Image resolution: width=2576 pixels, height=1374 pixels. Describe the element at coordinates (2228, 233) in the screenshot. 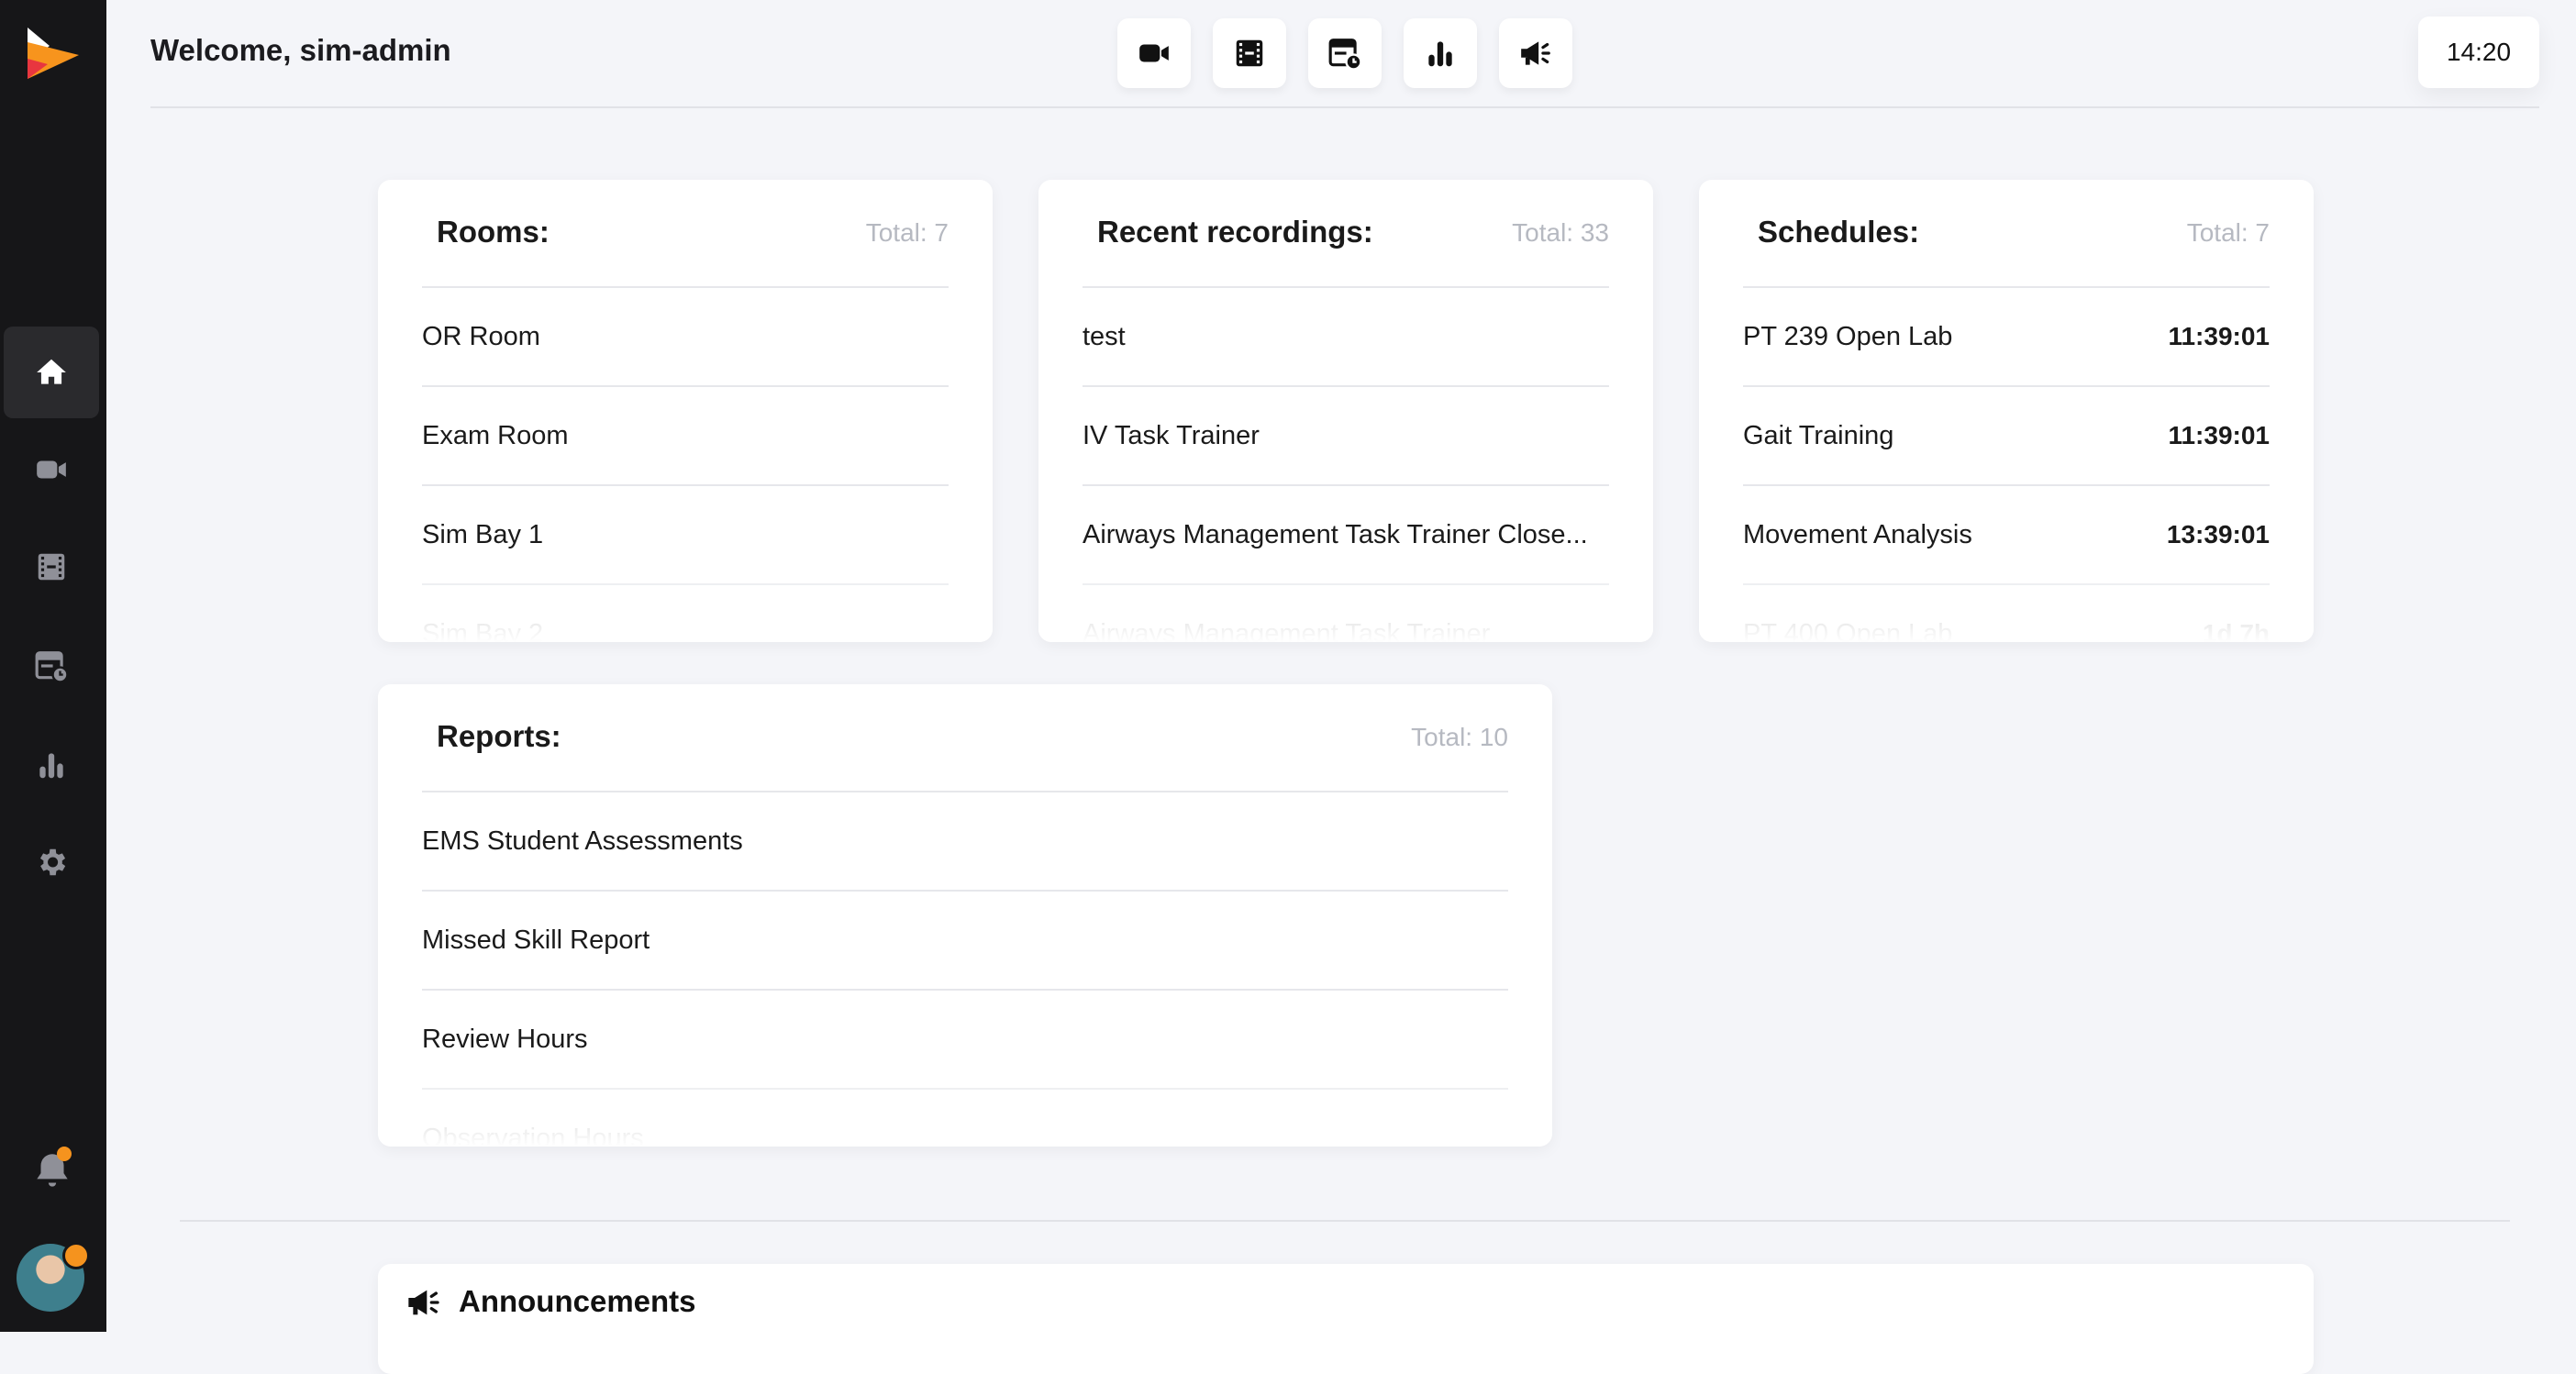

I see `schedules-total: Total: 7` at that location.